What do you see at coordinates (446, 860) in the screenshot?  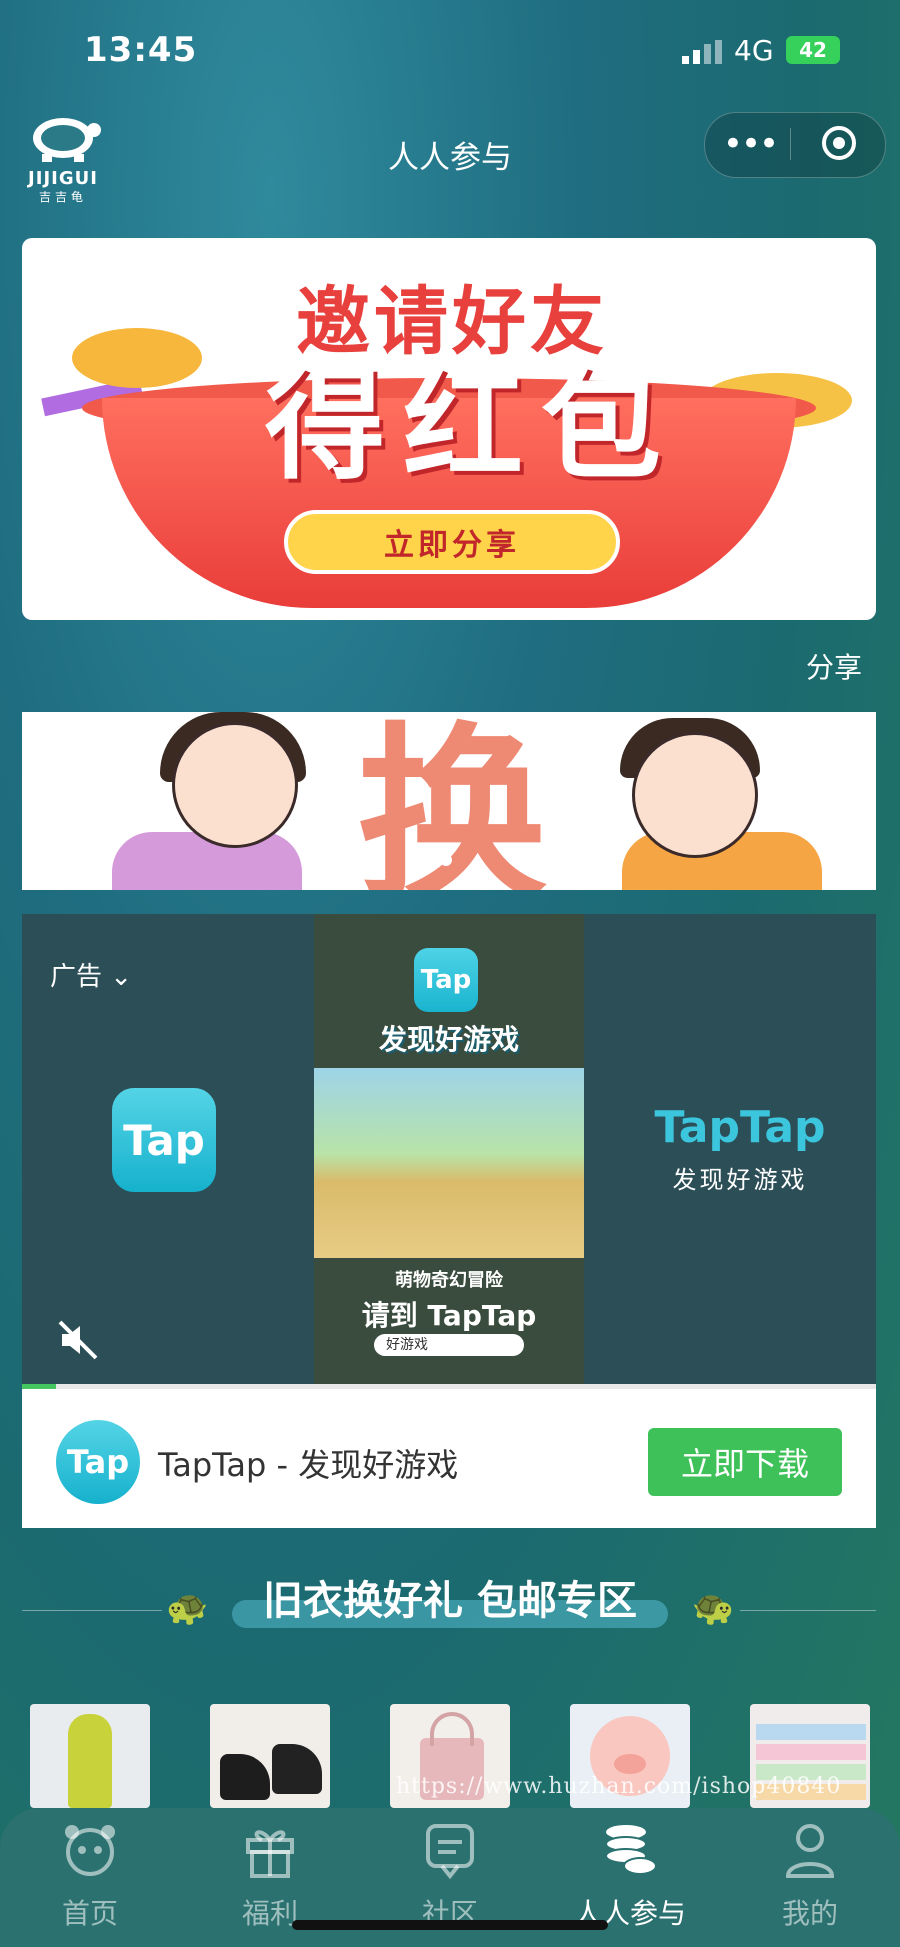 I see `carousel-dot` at bounding box center [446, 860].